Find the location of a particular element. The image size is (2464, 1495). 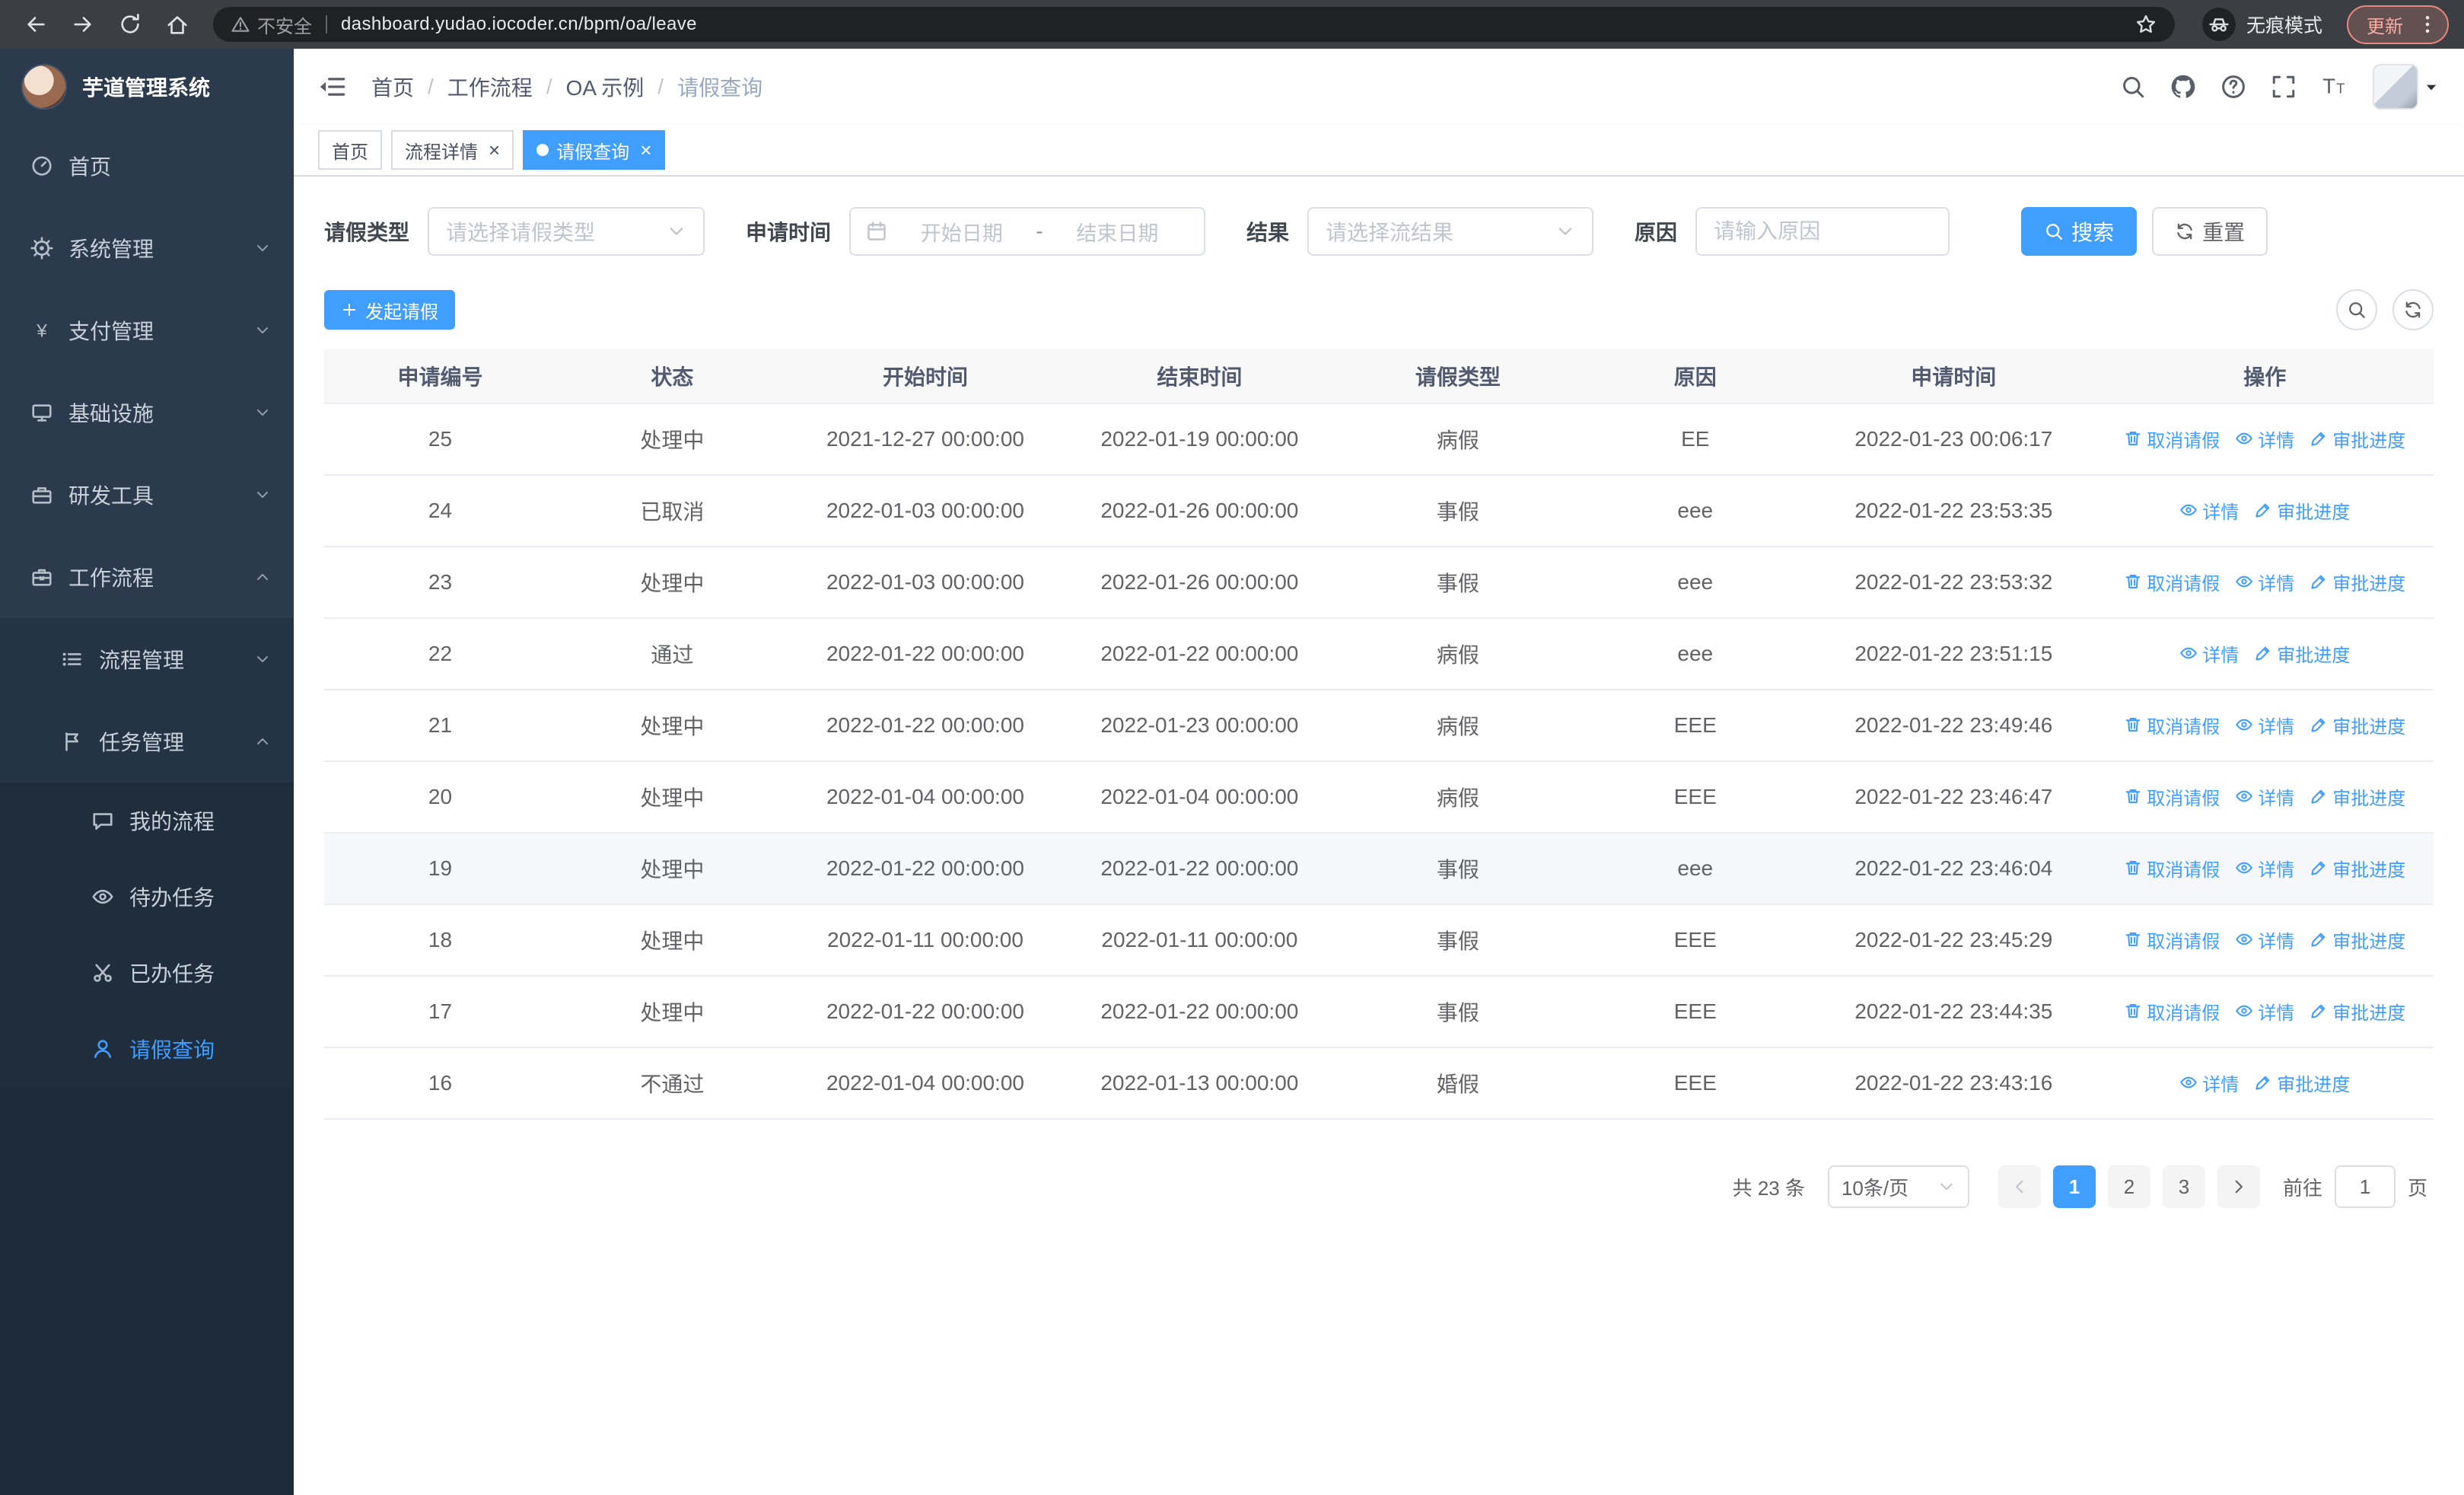

security-warning-icon is located at coordinates (240, 24).